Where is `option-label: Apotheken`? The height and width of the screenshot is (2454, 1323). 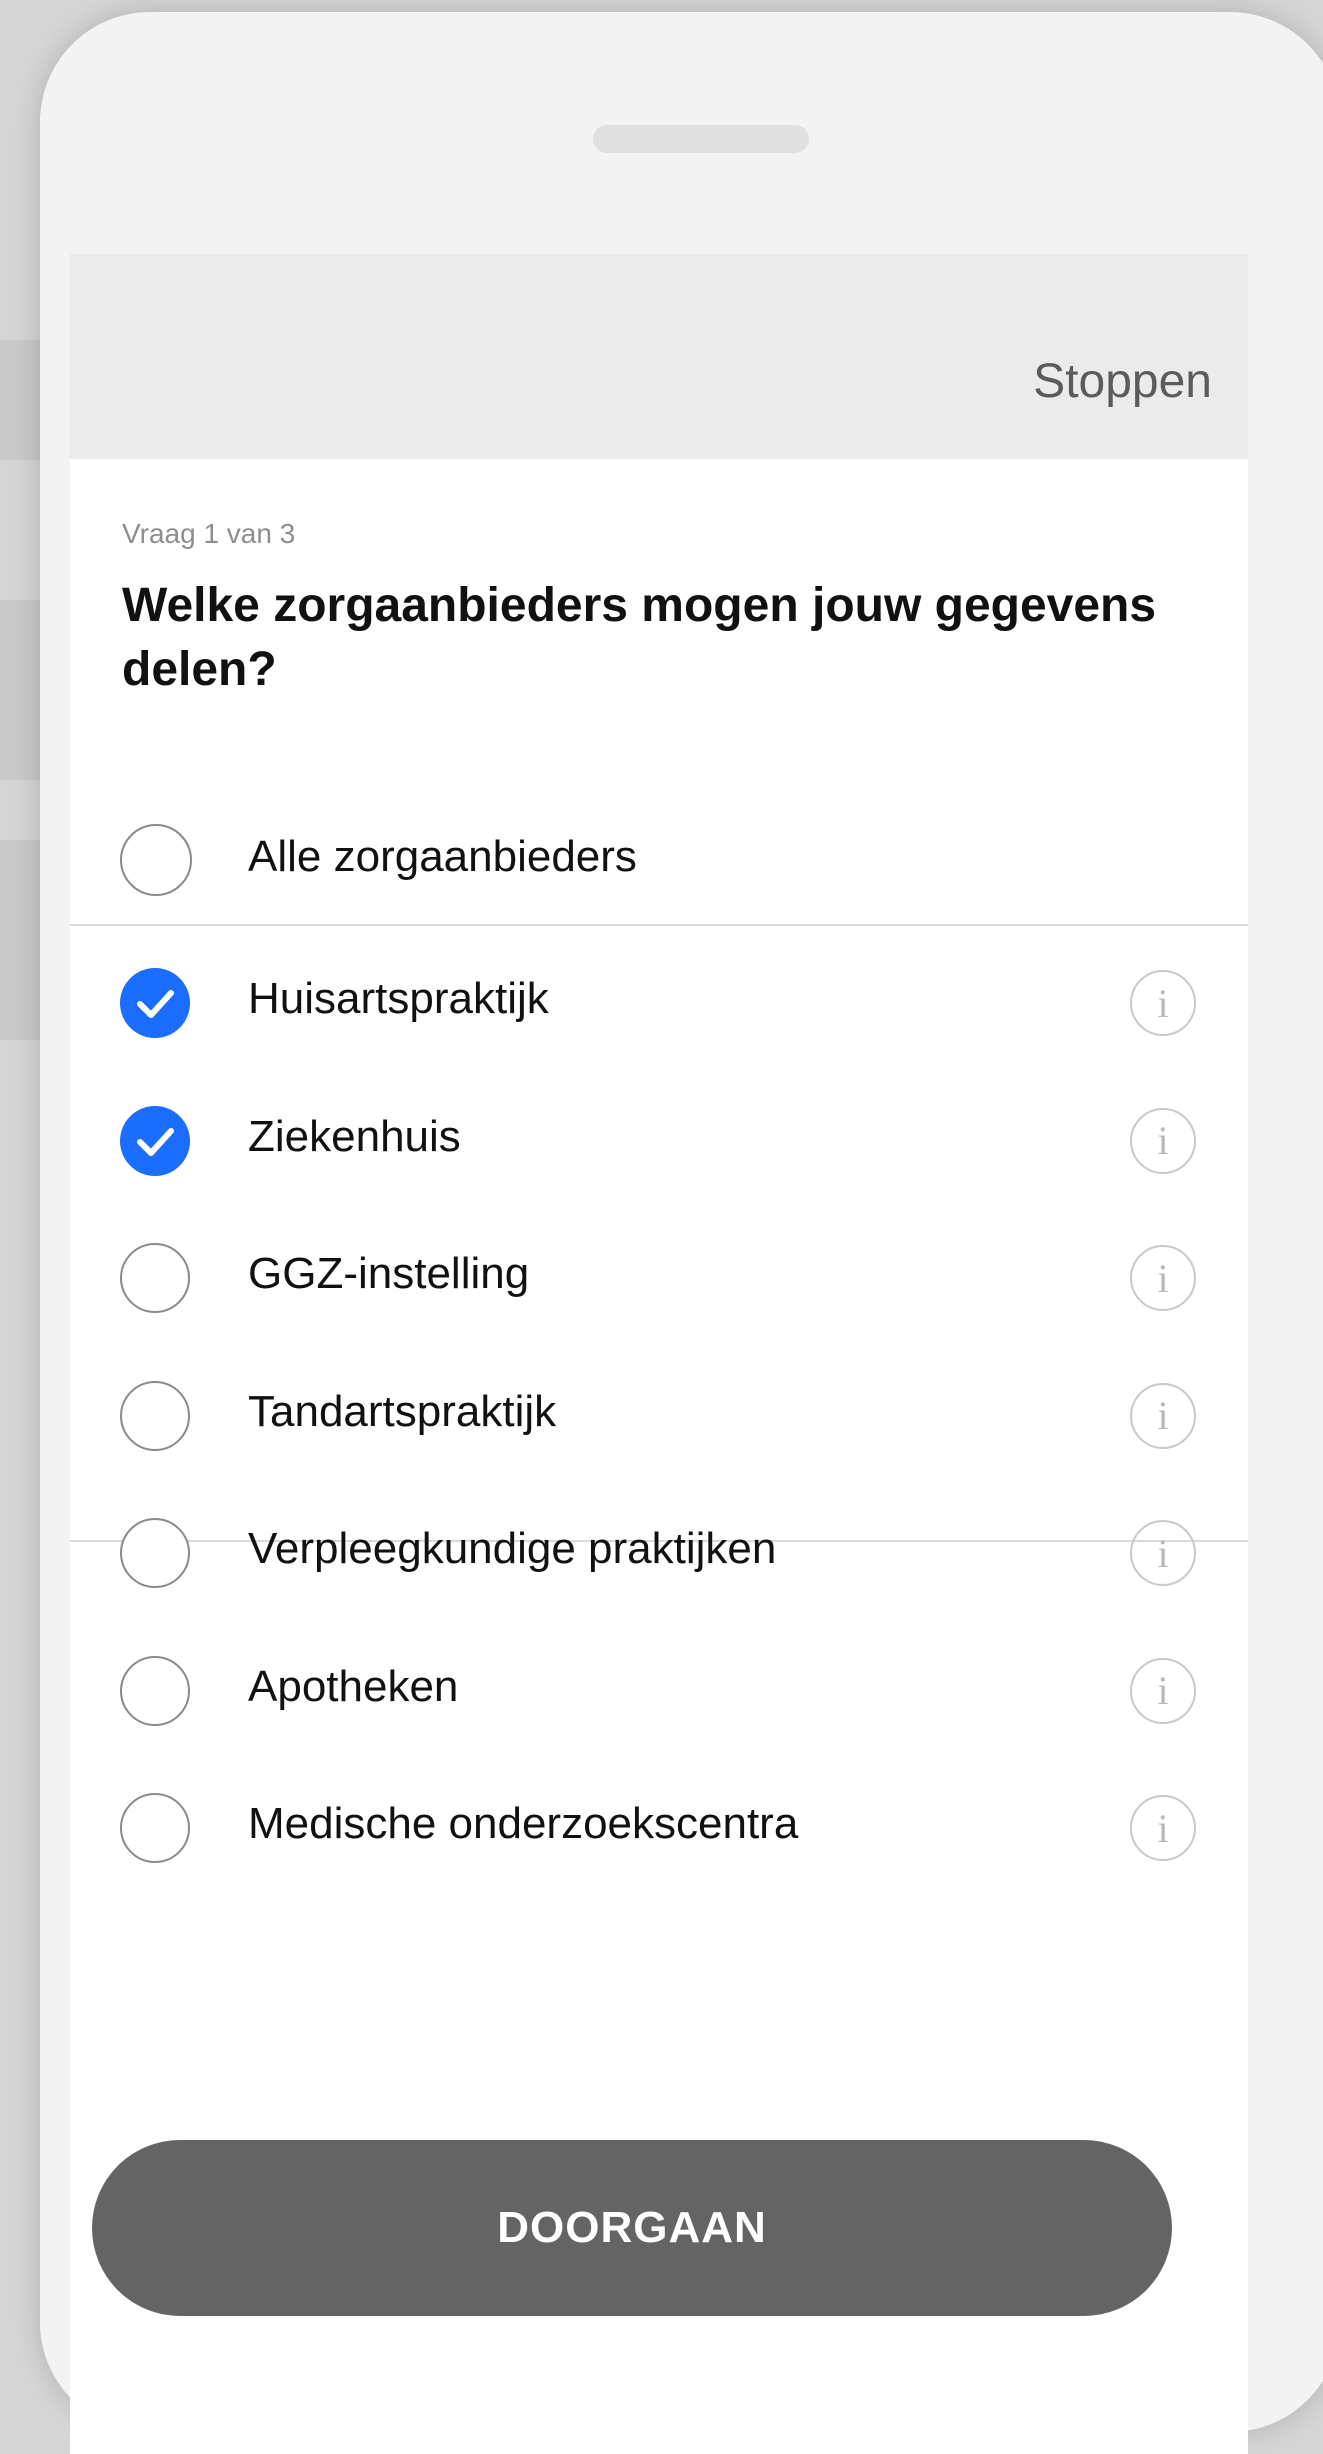
option-label: Apotheken is located at coordinates (353, 1686).